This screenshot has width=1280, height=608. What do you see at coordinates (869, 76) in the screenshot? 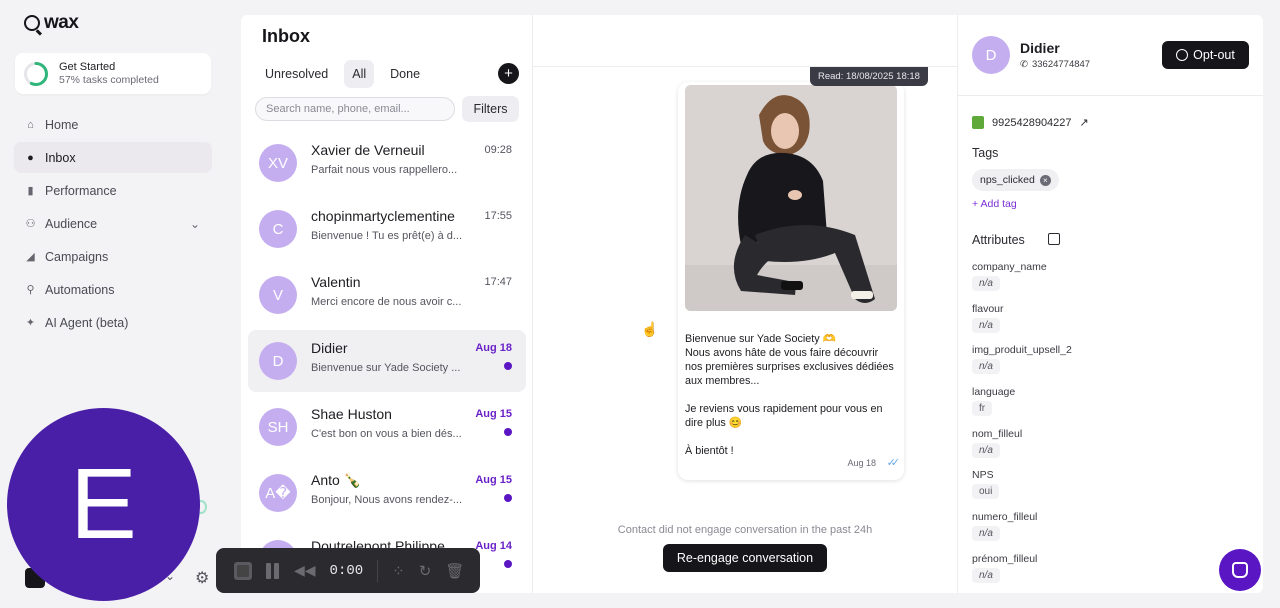
I see `read-status-badge: Read: 18/08/2025 18:18` at bounding box center [869, 76].